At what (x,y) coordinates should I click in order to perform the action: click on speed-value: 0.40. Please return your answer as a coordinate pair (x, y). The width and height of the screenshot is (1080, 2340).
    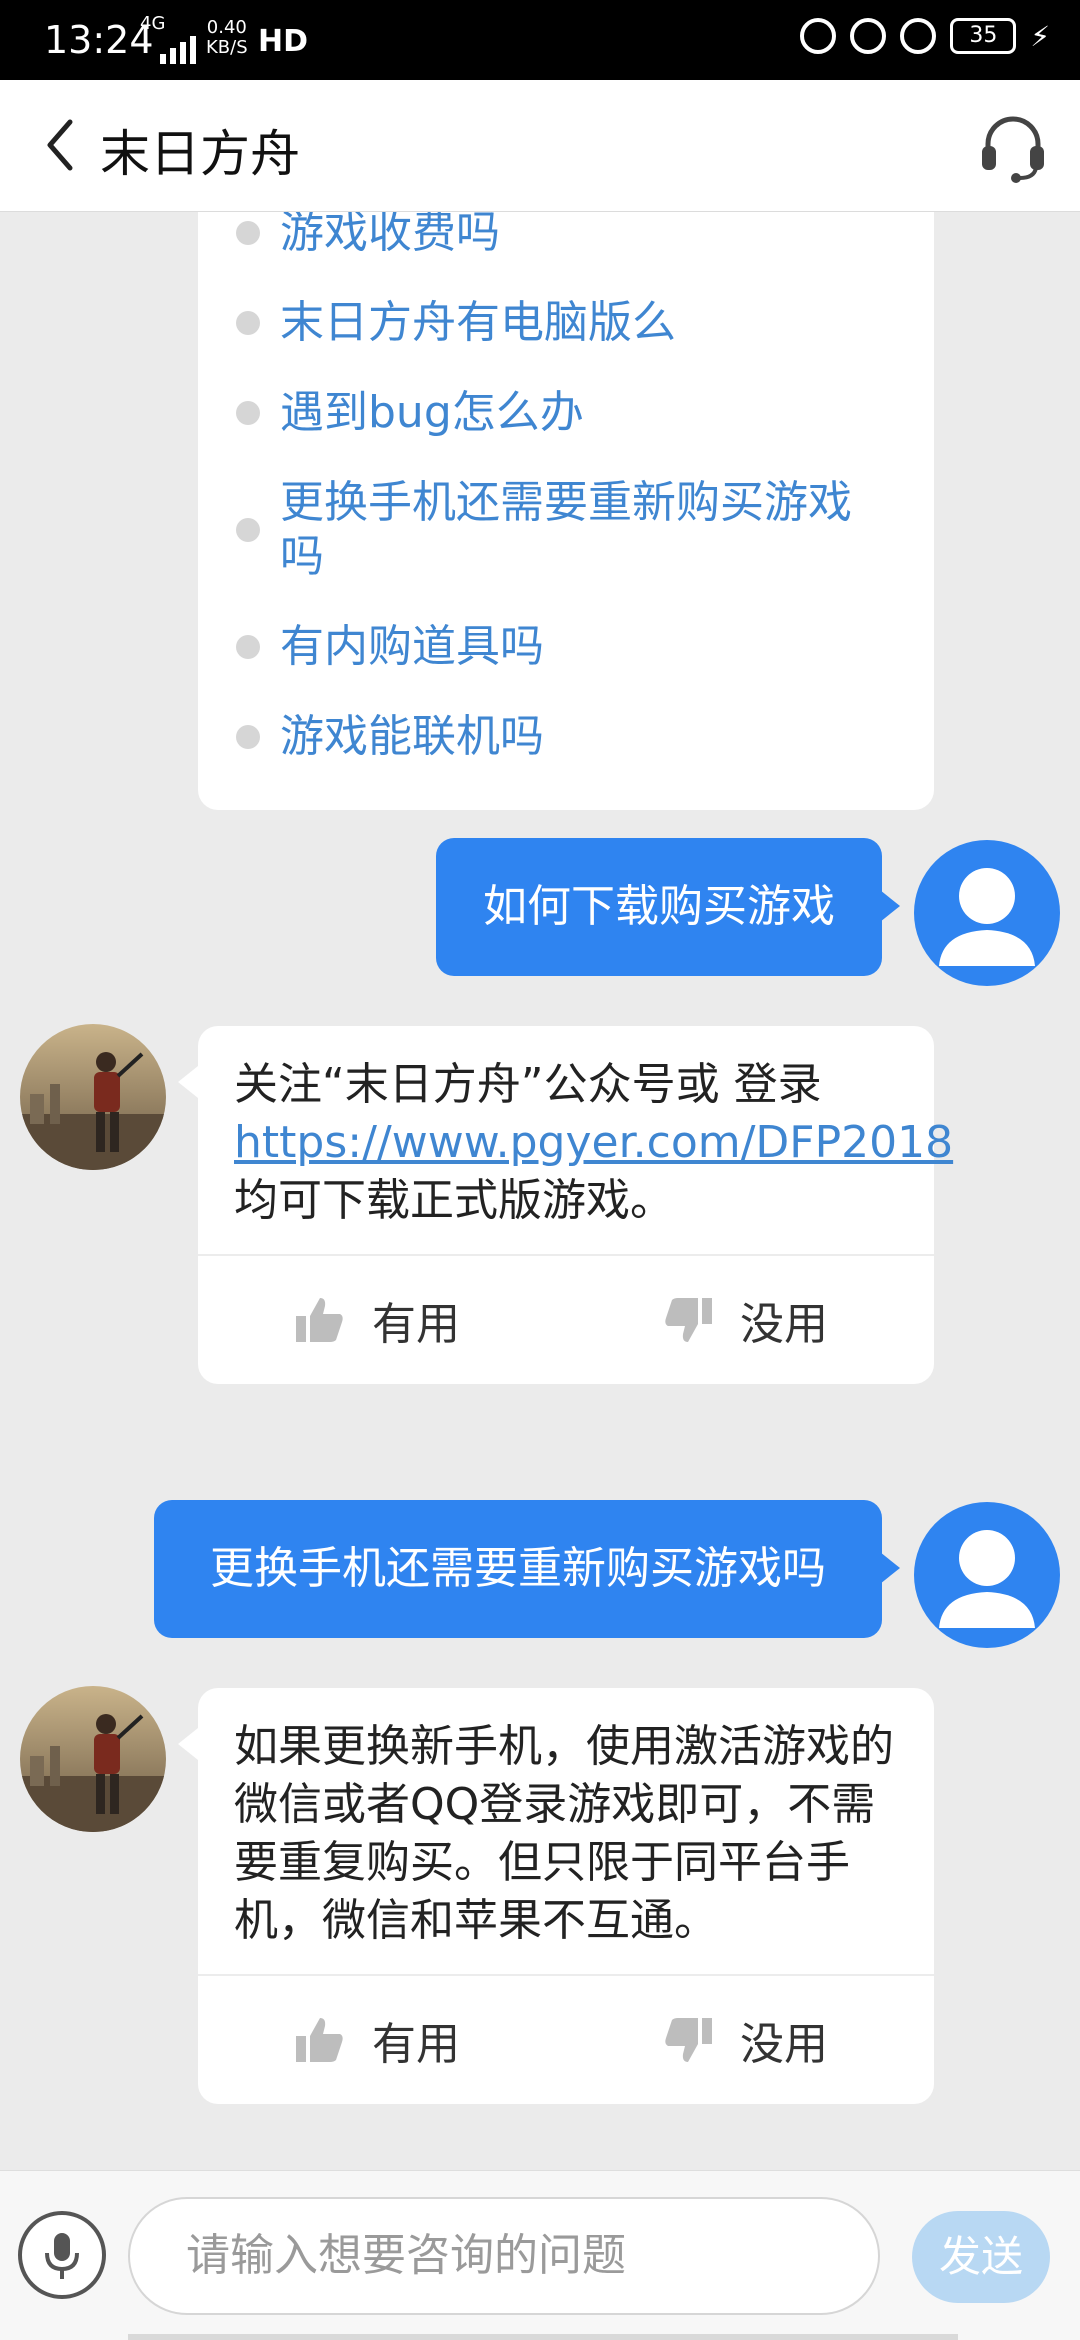
    Looking at the image, I should click on (226, 27).